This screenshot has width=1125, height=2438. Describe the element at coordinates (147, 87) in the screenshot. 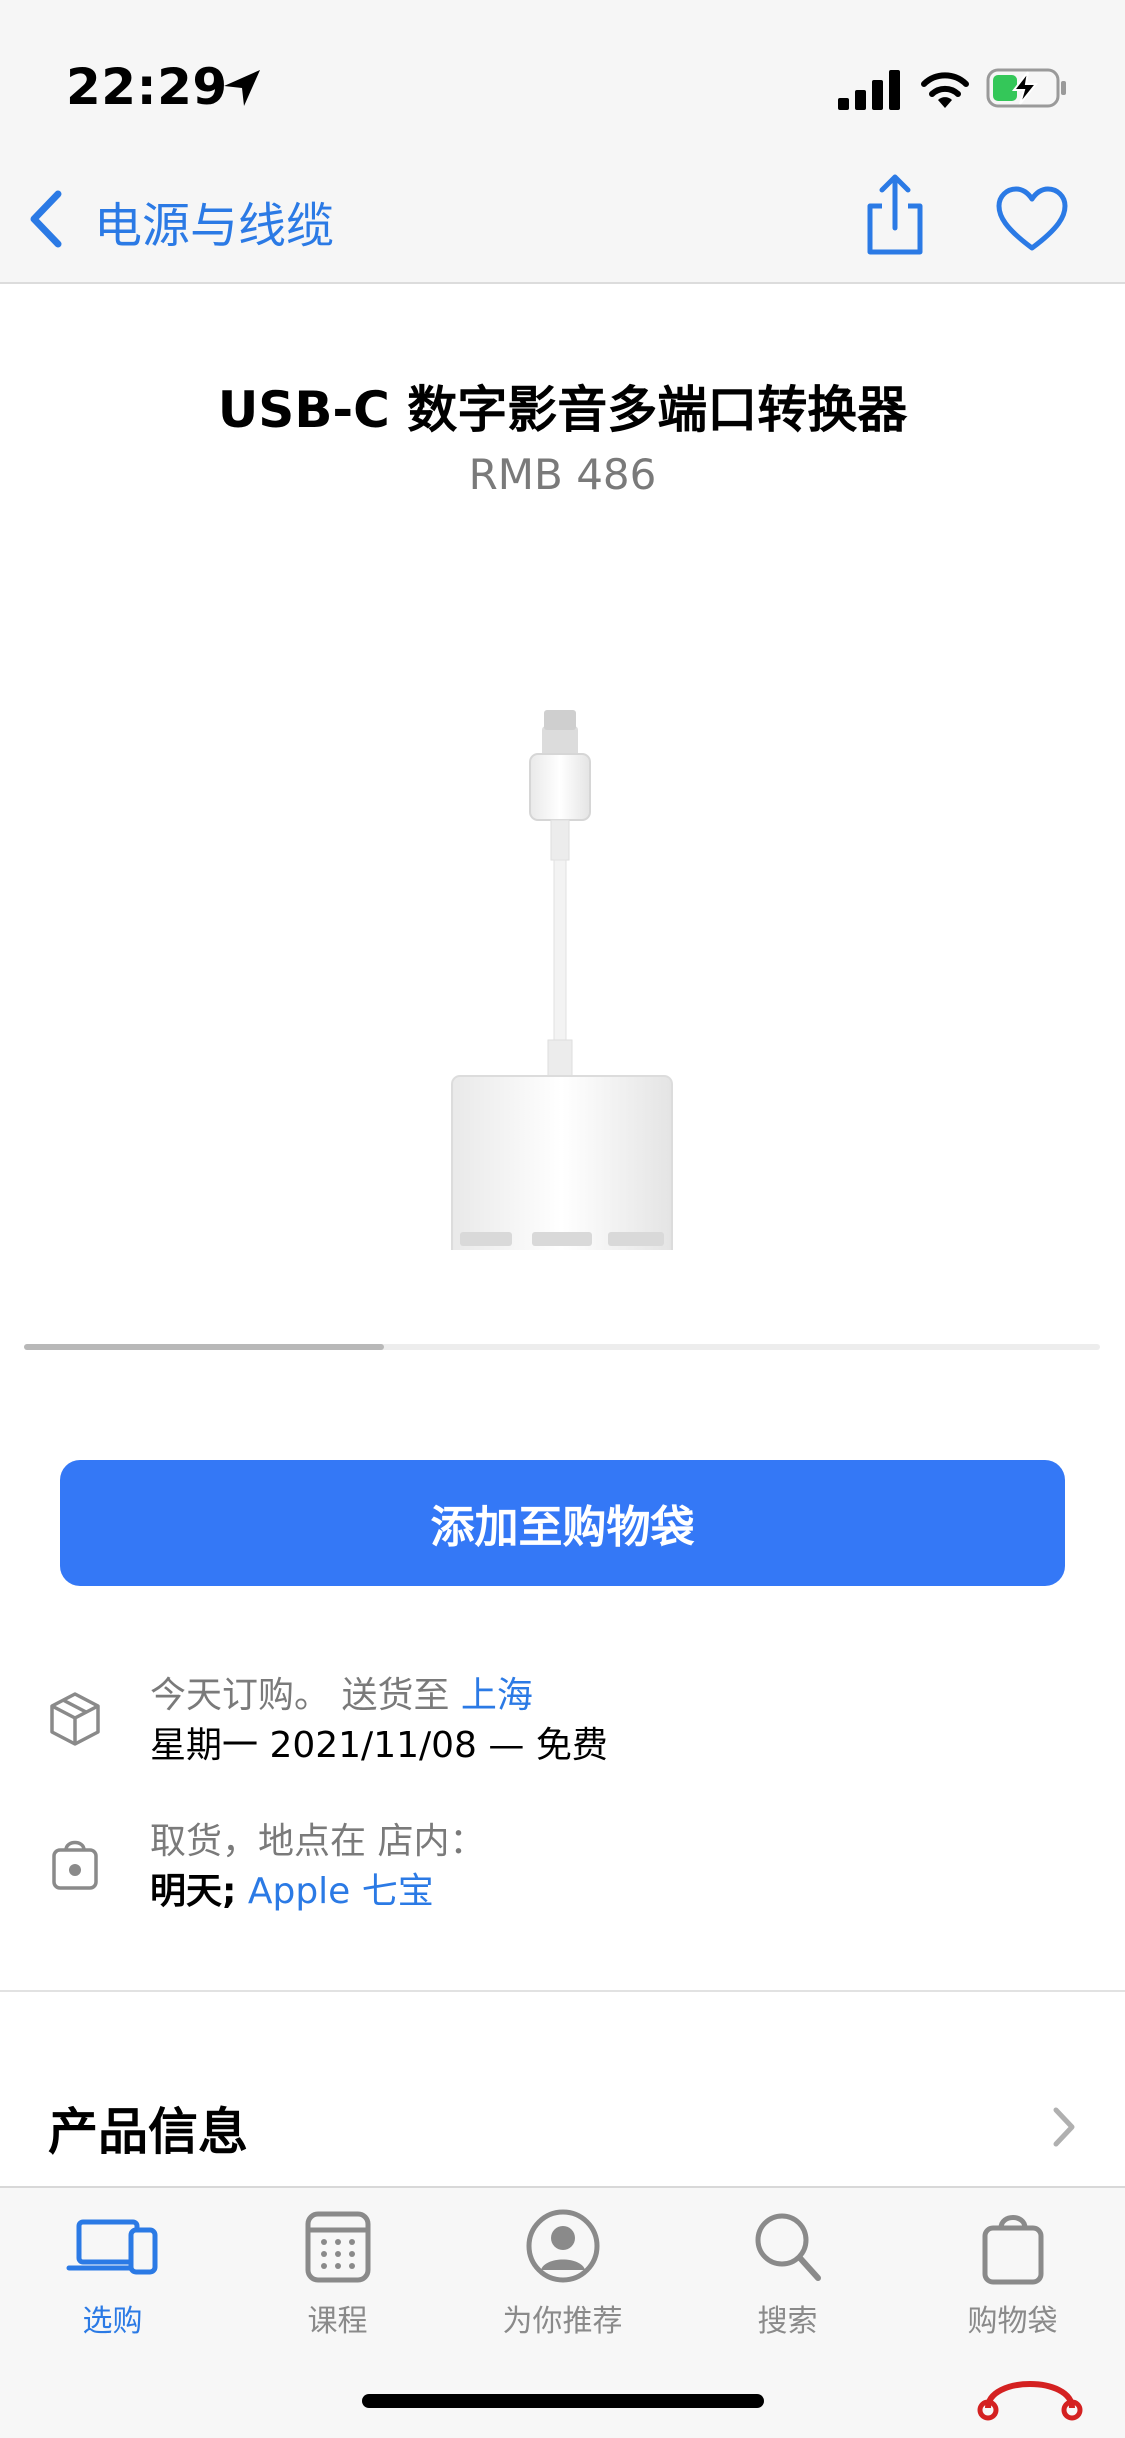

I see `status-time: 22:29` at that location.